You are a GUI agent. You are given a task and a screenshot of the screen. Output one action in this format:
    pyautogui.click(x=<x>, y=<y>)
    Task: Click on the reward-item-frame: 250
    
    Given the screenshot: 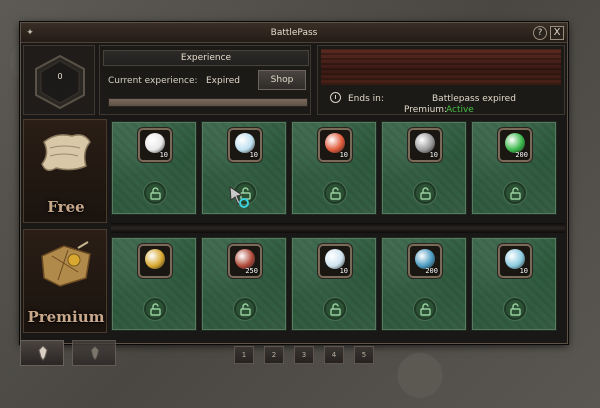 What is the action you would take?
    pyautogui.click(x=245, y=261)
    